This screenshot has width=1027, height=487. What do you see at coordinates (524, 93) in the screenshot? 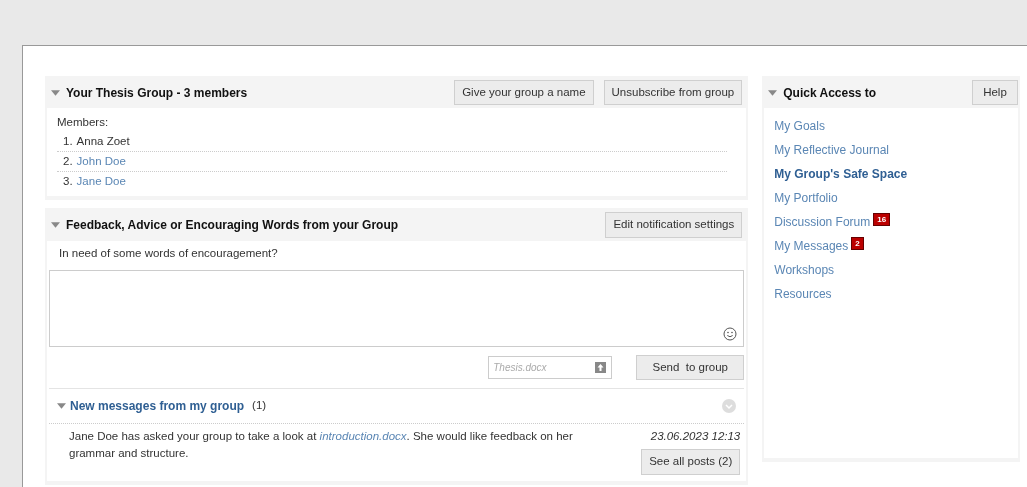
I see `group-button: Give your group a name` at bounding box center [524, 93].